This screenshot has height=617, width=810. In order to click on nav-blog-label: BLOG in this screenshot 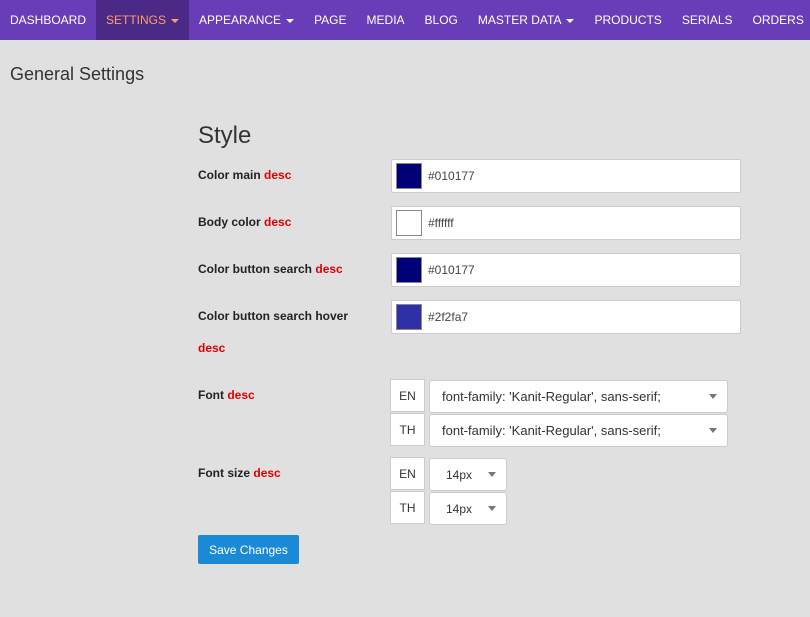, I will do `click(441, 20)`.